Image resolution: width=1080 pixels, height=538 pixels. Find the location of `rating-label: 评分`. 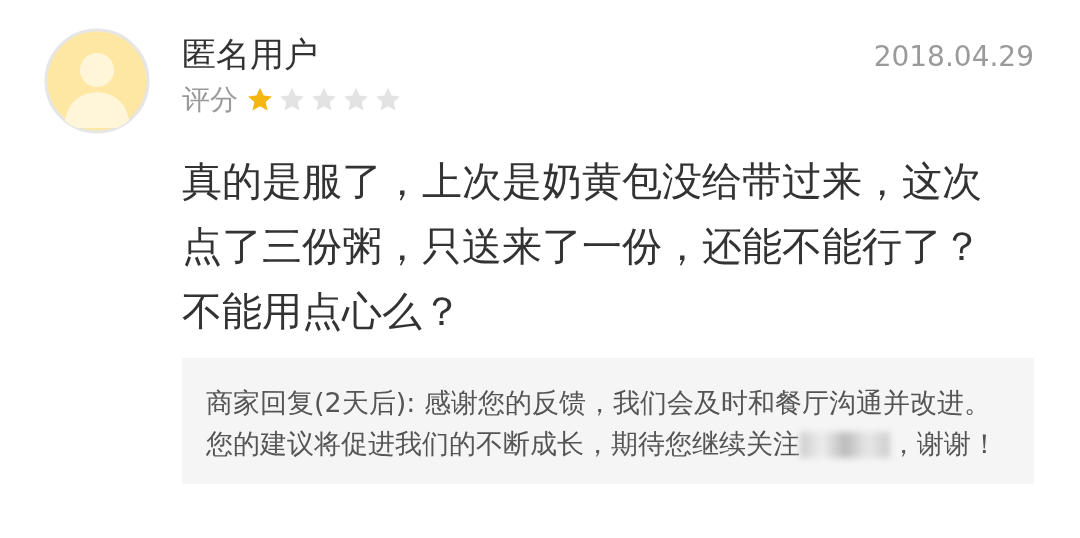

rating-label: 评分 is located at coordinates (210, 99).